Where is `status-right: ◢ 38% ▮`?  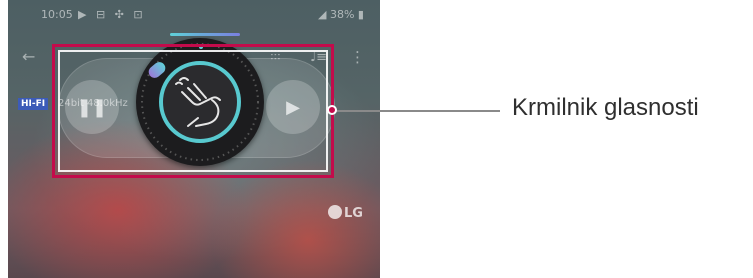
status-right: ◢ 38% ▮ is located at coordinates (341, 14).